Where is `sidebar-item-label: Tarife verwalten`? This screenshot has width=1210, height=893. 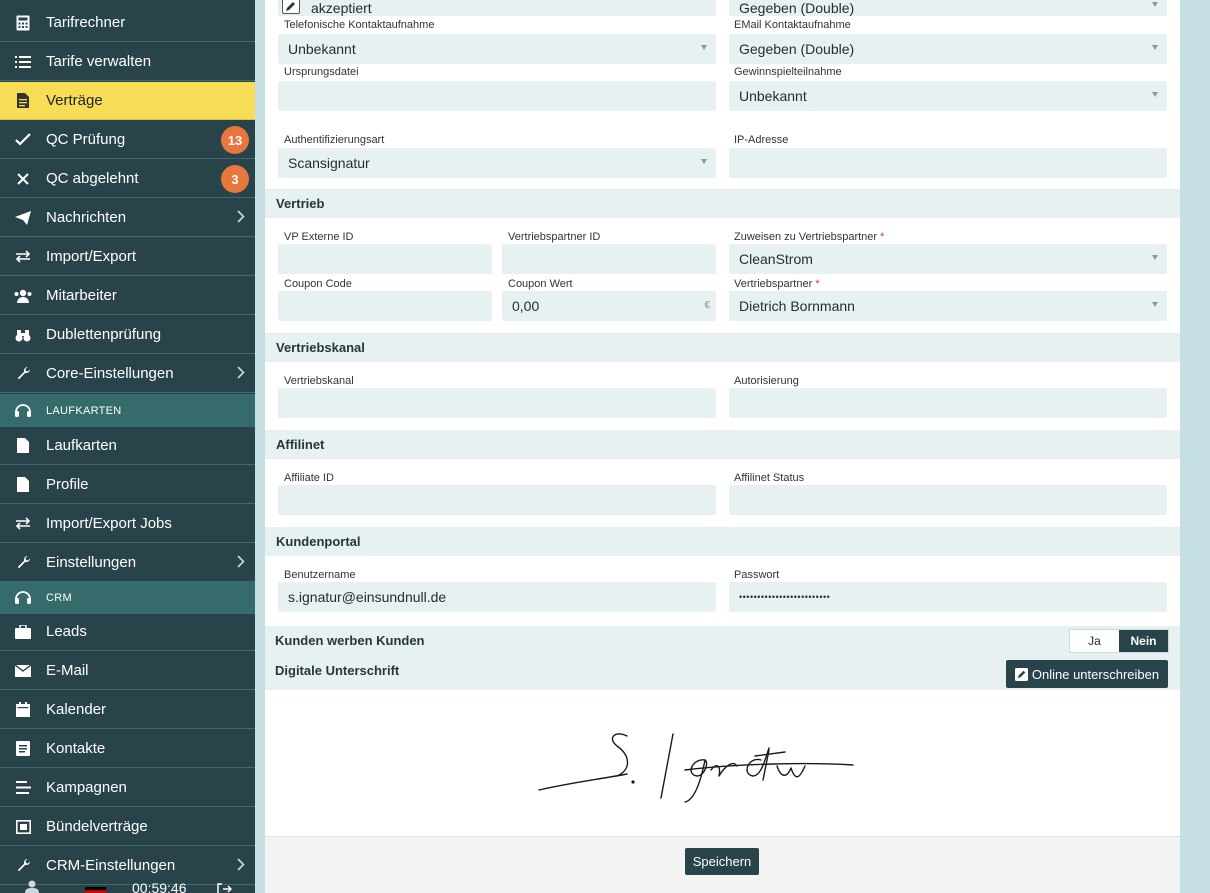
sidebar-item-label: Tarife verwalten is located at coordinates (99, 61).